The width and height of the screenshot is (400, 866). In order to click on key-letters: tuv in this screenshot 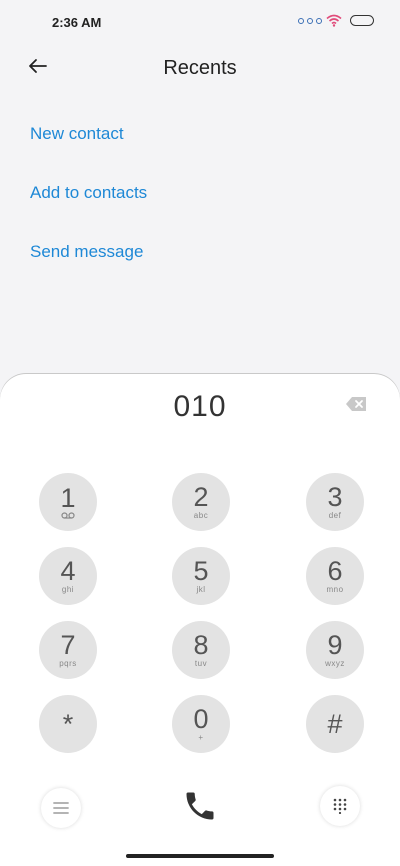, I will do `click(201, 663)`.